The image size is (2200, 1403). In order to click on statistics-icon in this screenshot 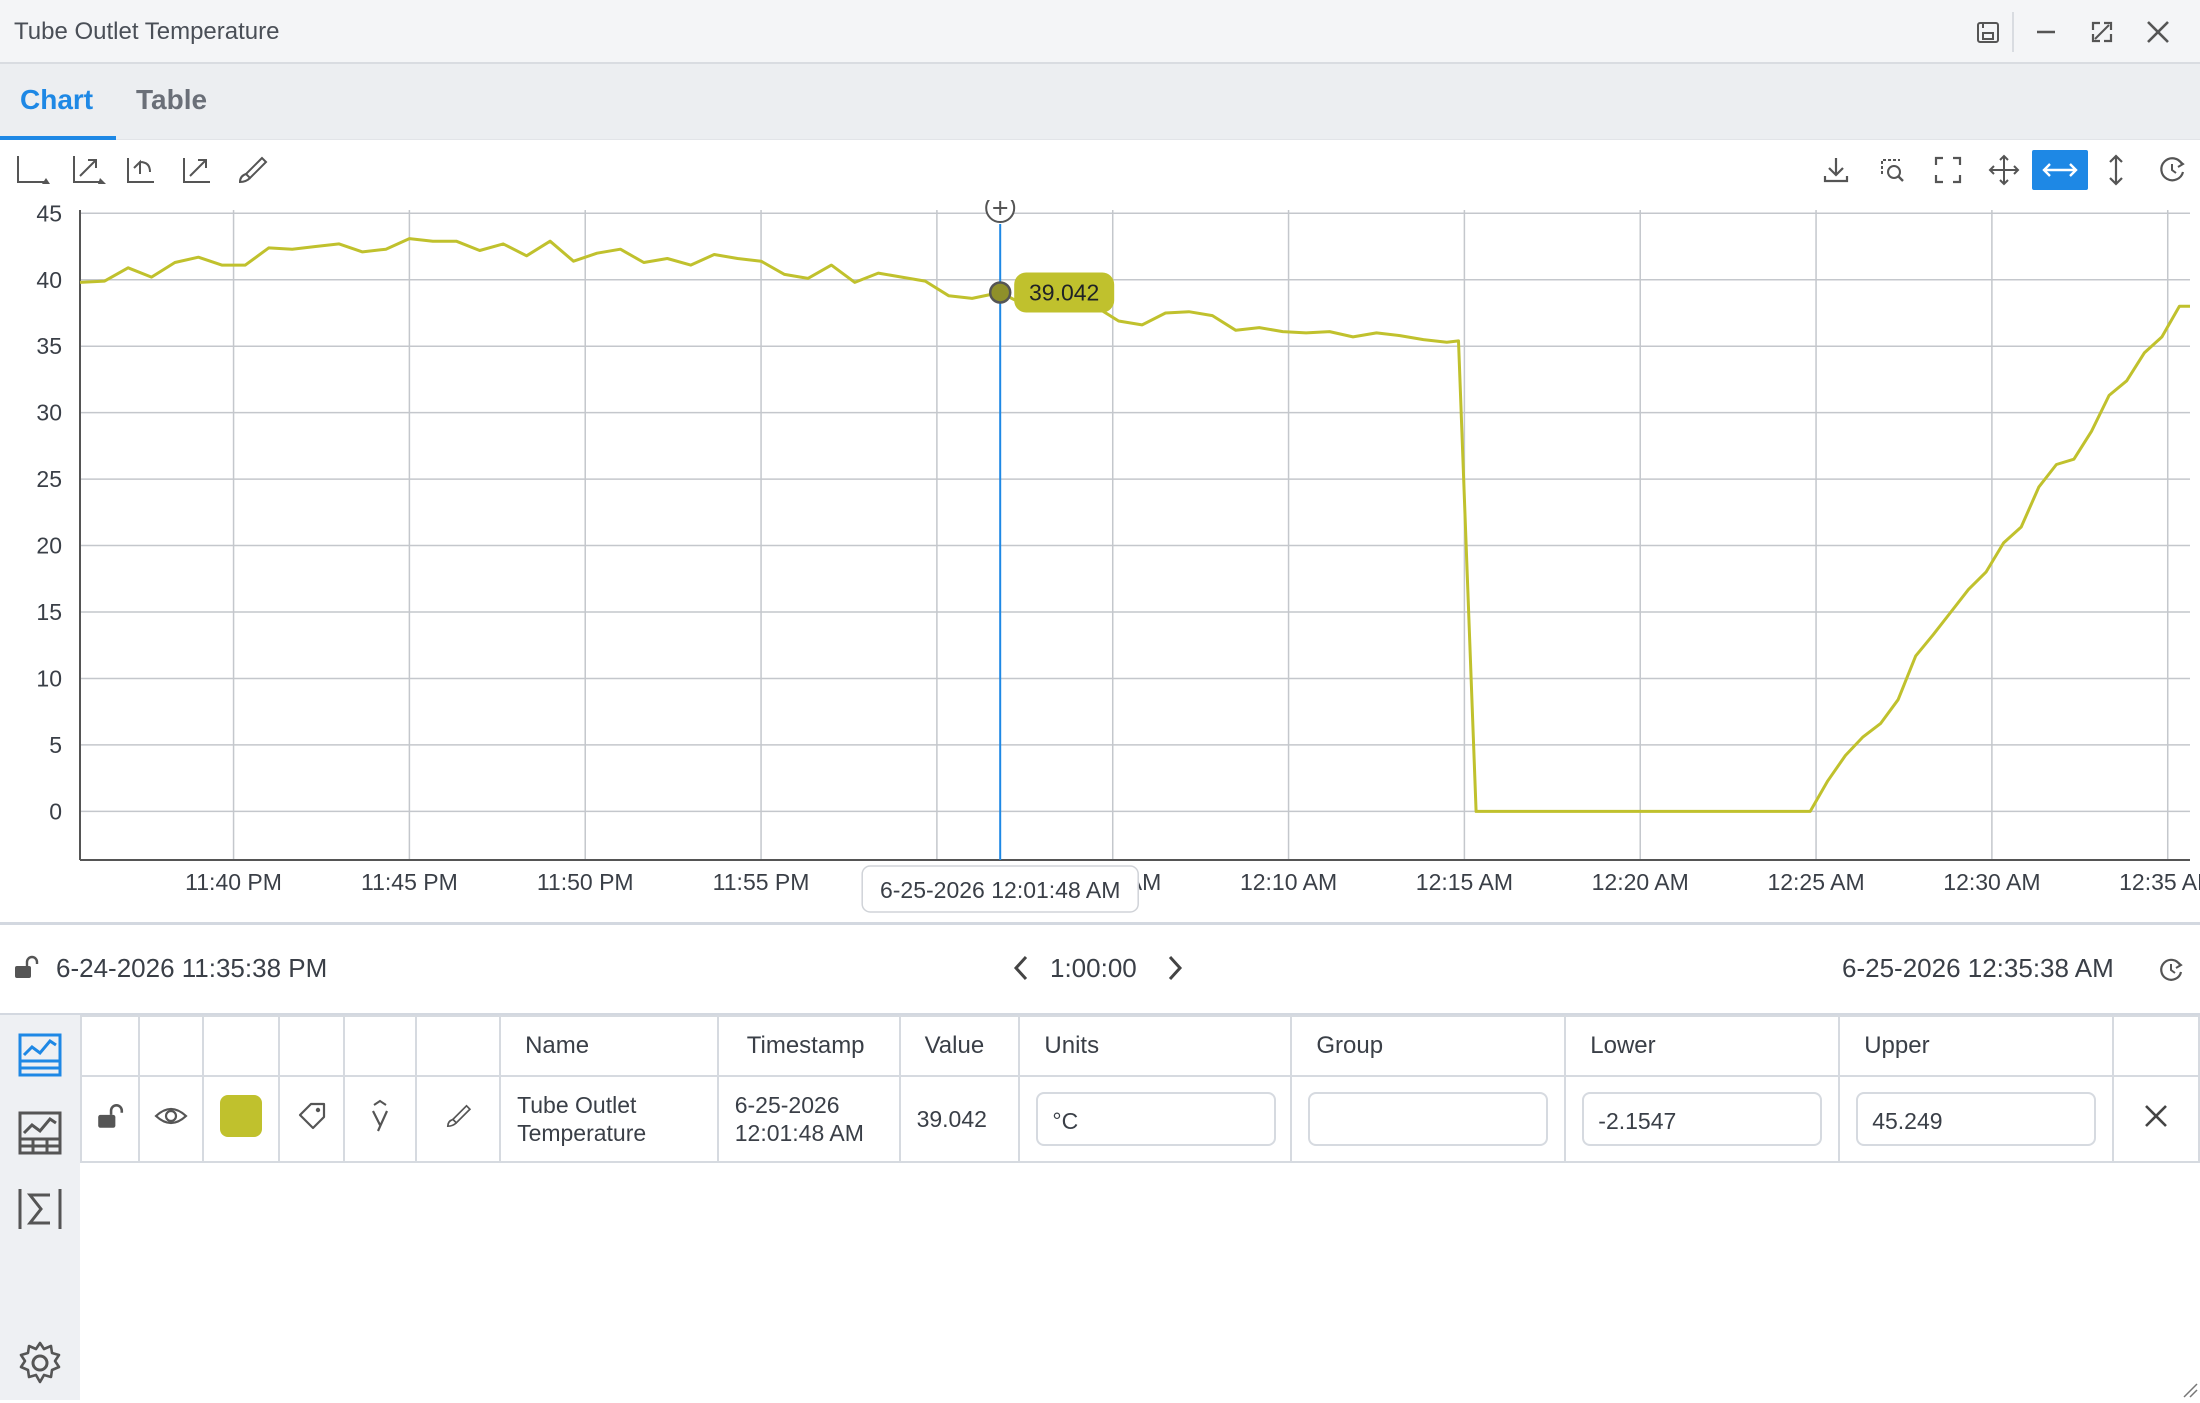, I will do `click(40, 1209)`.